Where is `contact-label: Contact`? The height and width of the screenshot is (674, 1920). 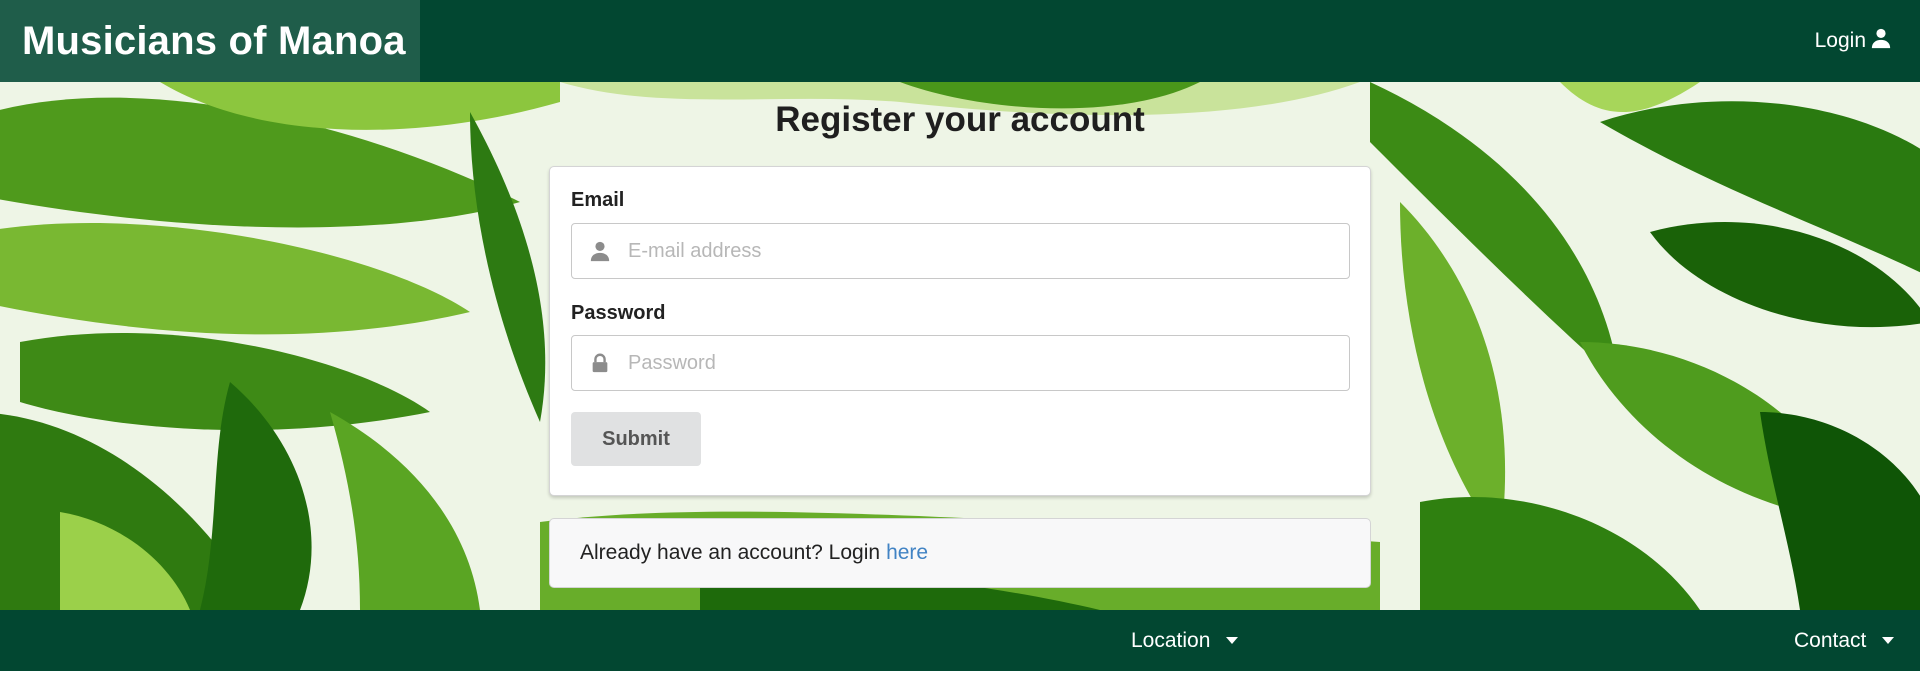
contact-label: Contact is located at coordinates (1830, 640).